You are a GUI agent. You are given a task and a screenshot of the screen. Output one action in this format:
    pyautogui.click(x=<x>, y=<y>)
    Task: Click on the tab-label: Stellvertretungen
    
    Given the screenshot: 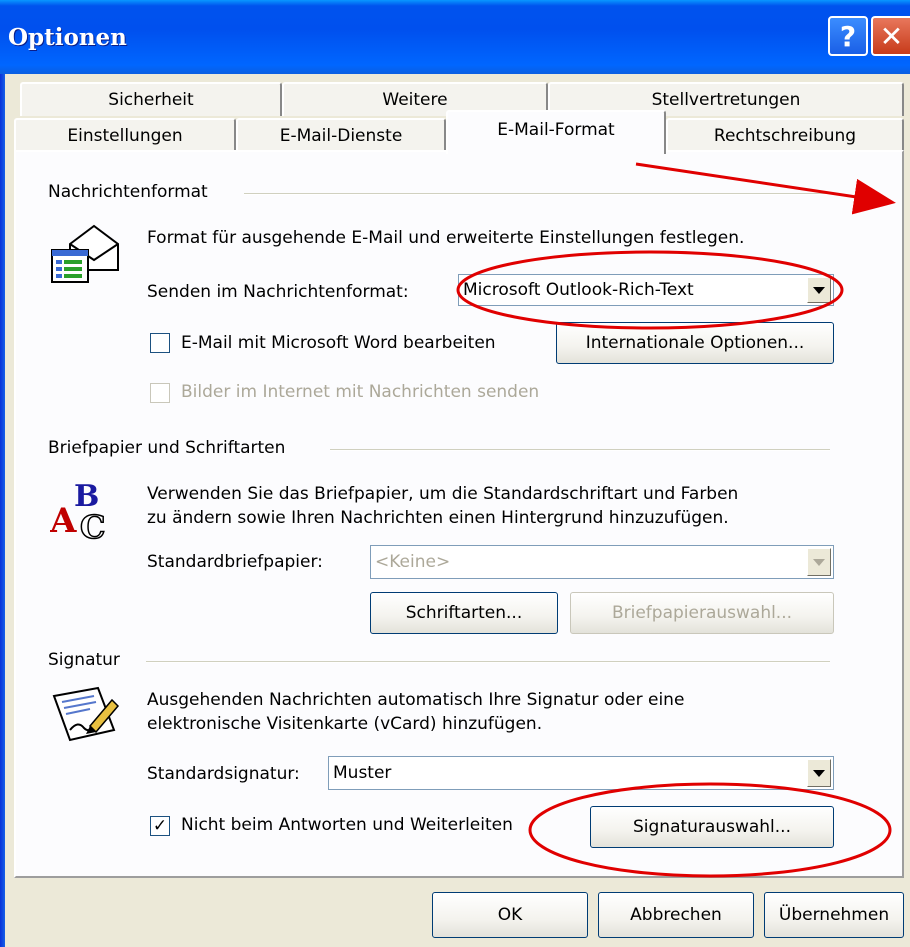 What is the action you would take?
    pyautogui.click(x=726, y=100)
    